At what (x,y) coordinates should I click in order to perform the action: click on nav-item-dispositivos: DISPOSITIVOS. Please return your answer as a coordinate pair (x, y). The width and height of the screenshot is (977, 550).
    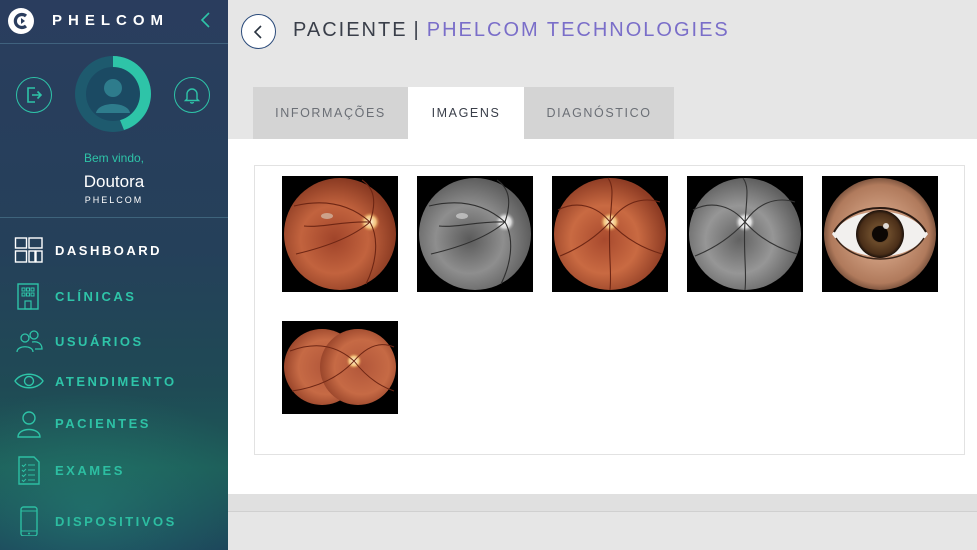
    Looking at the image, I should click on (114, 521).